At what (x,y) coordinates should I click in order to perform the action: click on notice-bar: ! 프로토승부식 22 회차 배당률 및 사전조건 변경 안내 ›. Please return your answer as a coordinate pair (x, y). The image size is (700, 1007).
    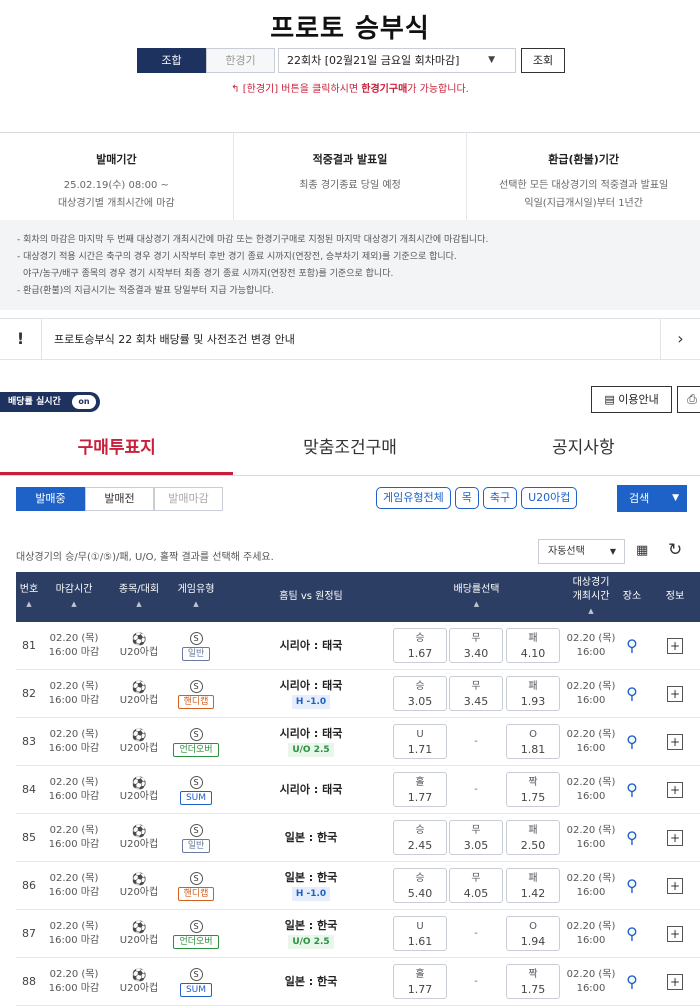
    Looking at the image, I should click on (350, 339).